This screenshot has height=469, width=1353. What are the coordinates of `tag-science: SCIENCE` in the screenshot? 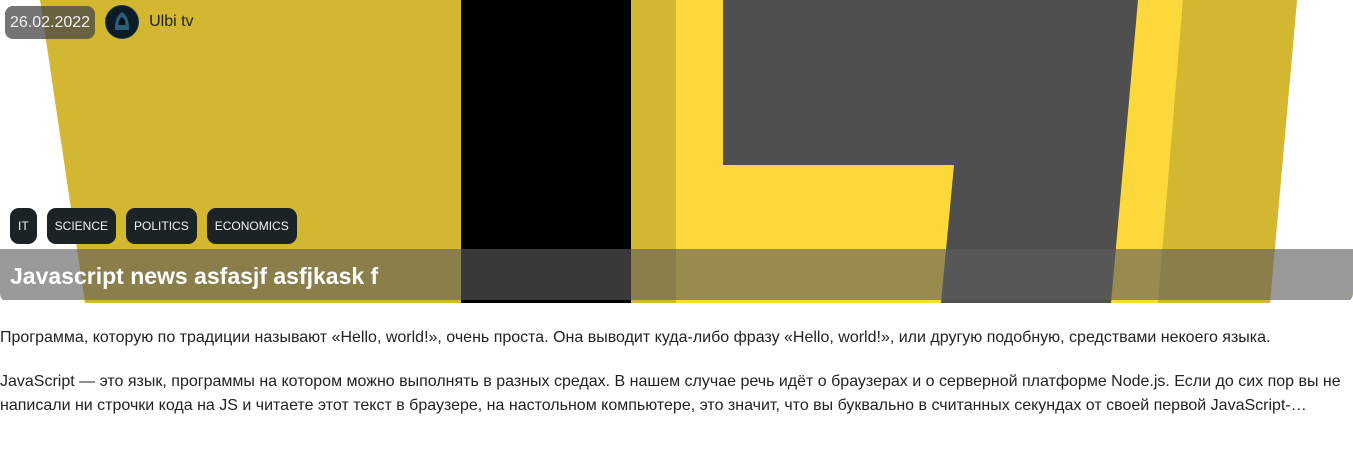 It's located at (81, 226).